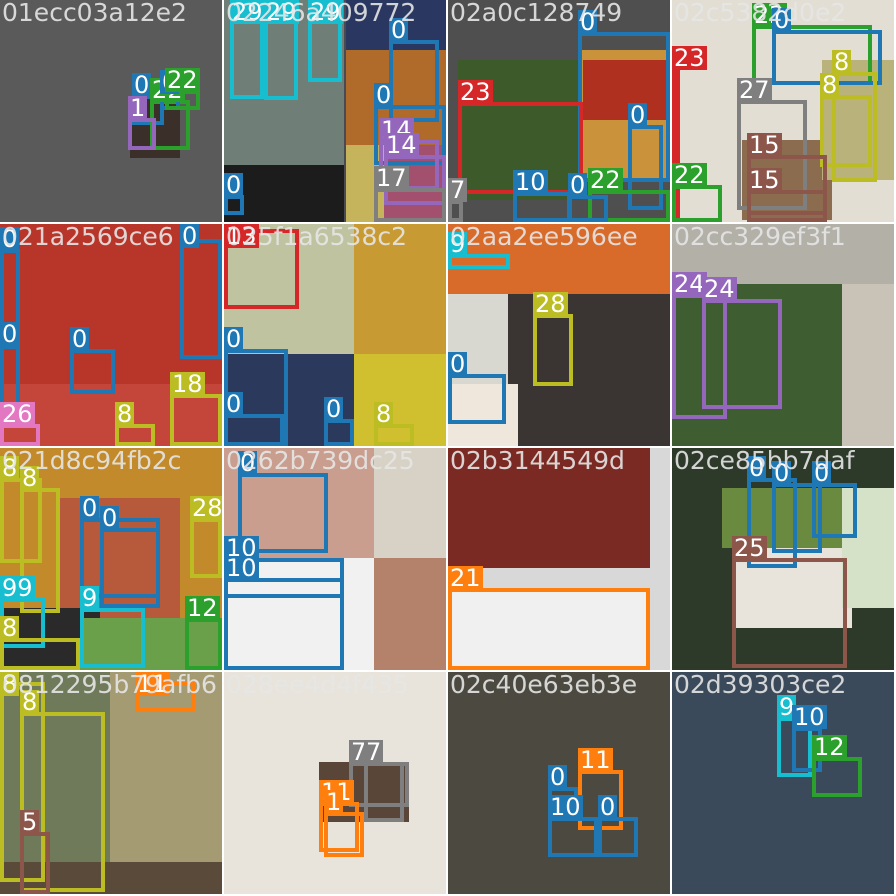 The height and width of the screenshot is (896, 896). I want to click on tile-title: 02b3144549d, so click(537, 461).